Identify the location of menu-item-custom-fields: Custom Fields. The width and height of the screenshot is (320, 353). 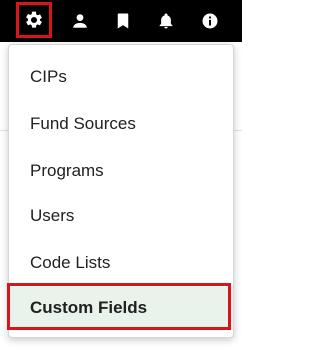
(121, 308).